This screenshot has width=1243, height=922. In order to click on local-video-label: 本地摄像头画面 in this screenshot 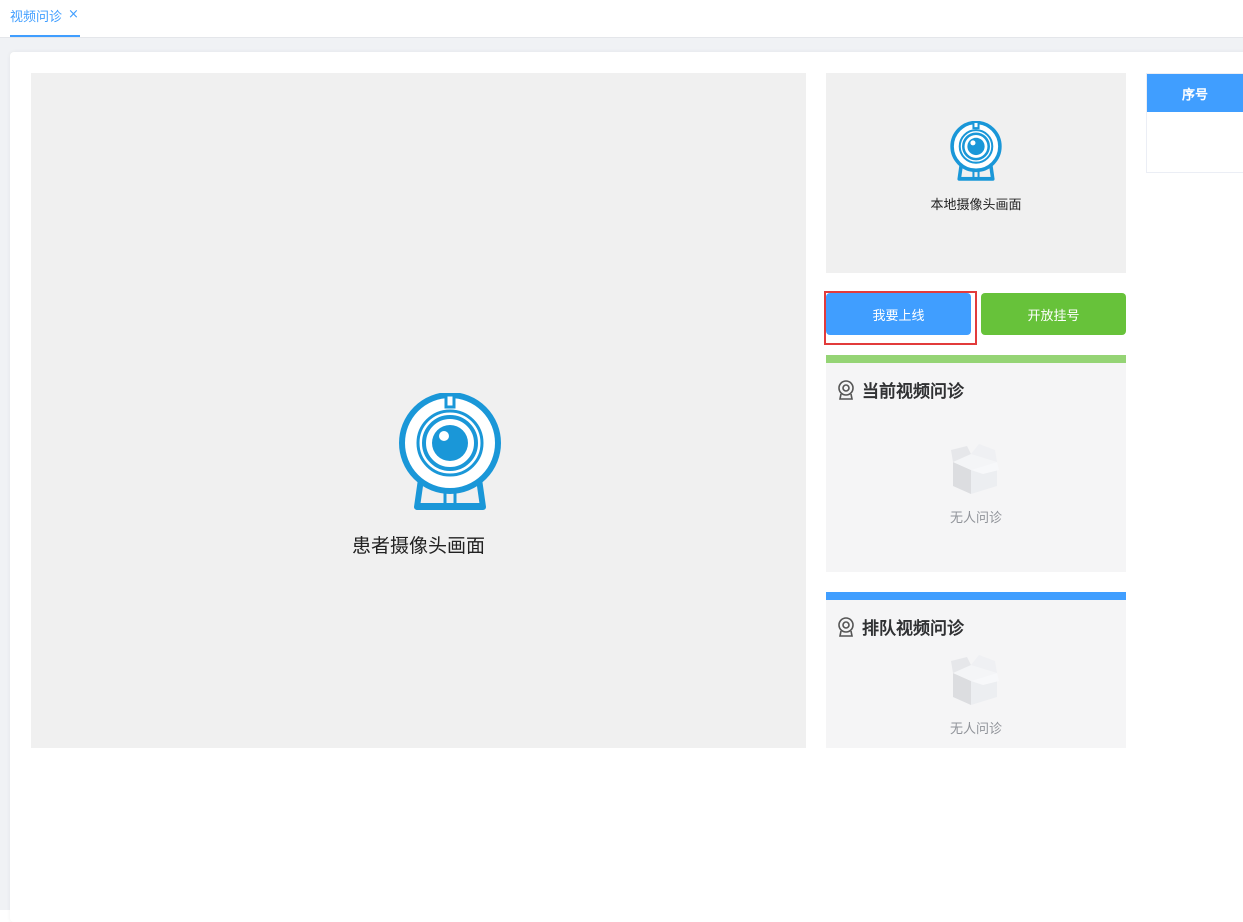, I will do `click(976, 205)`.